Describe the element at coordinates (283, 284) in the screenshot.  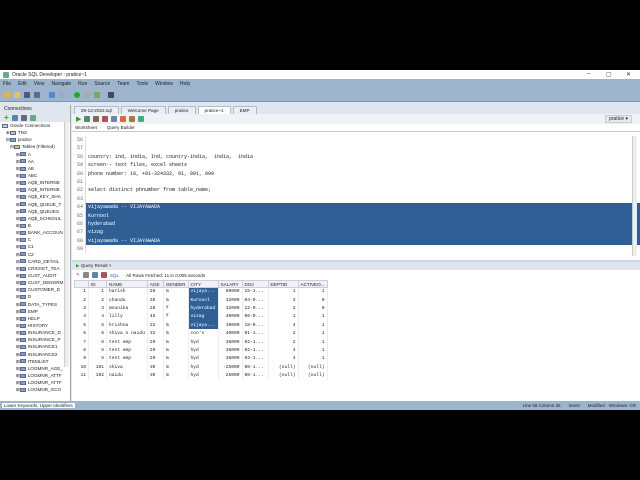
I see `column-header: DEPTID` at that location.